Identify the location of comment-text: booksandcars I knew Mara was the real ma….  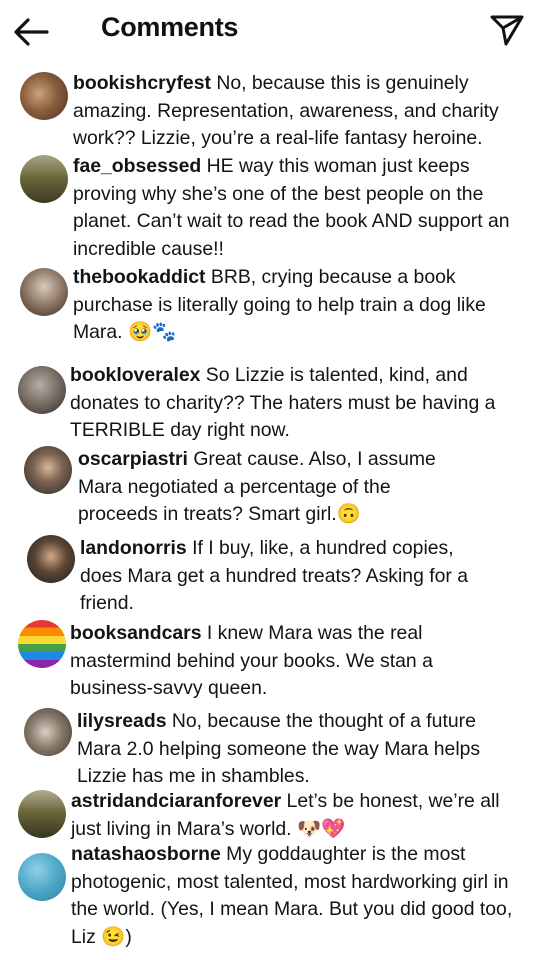
(265, 661).